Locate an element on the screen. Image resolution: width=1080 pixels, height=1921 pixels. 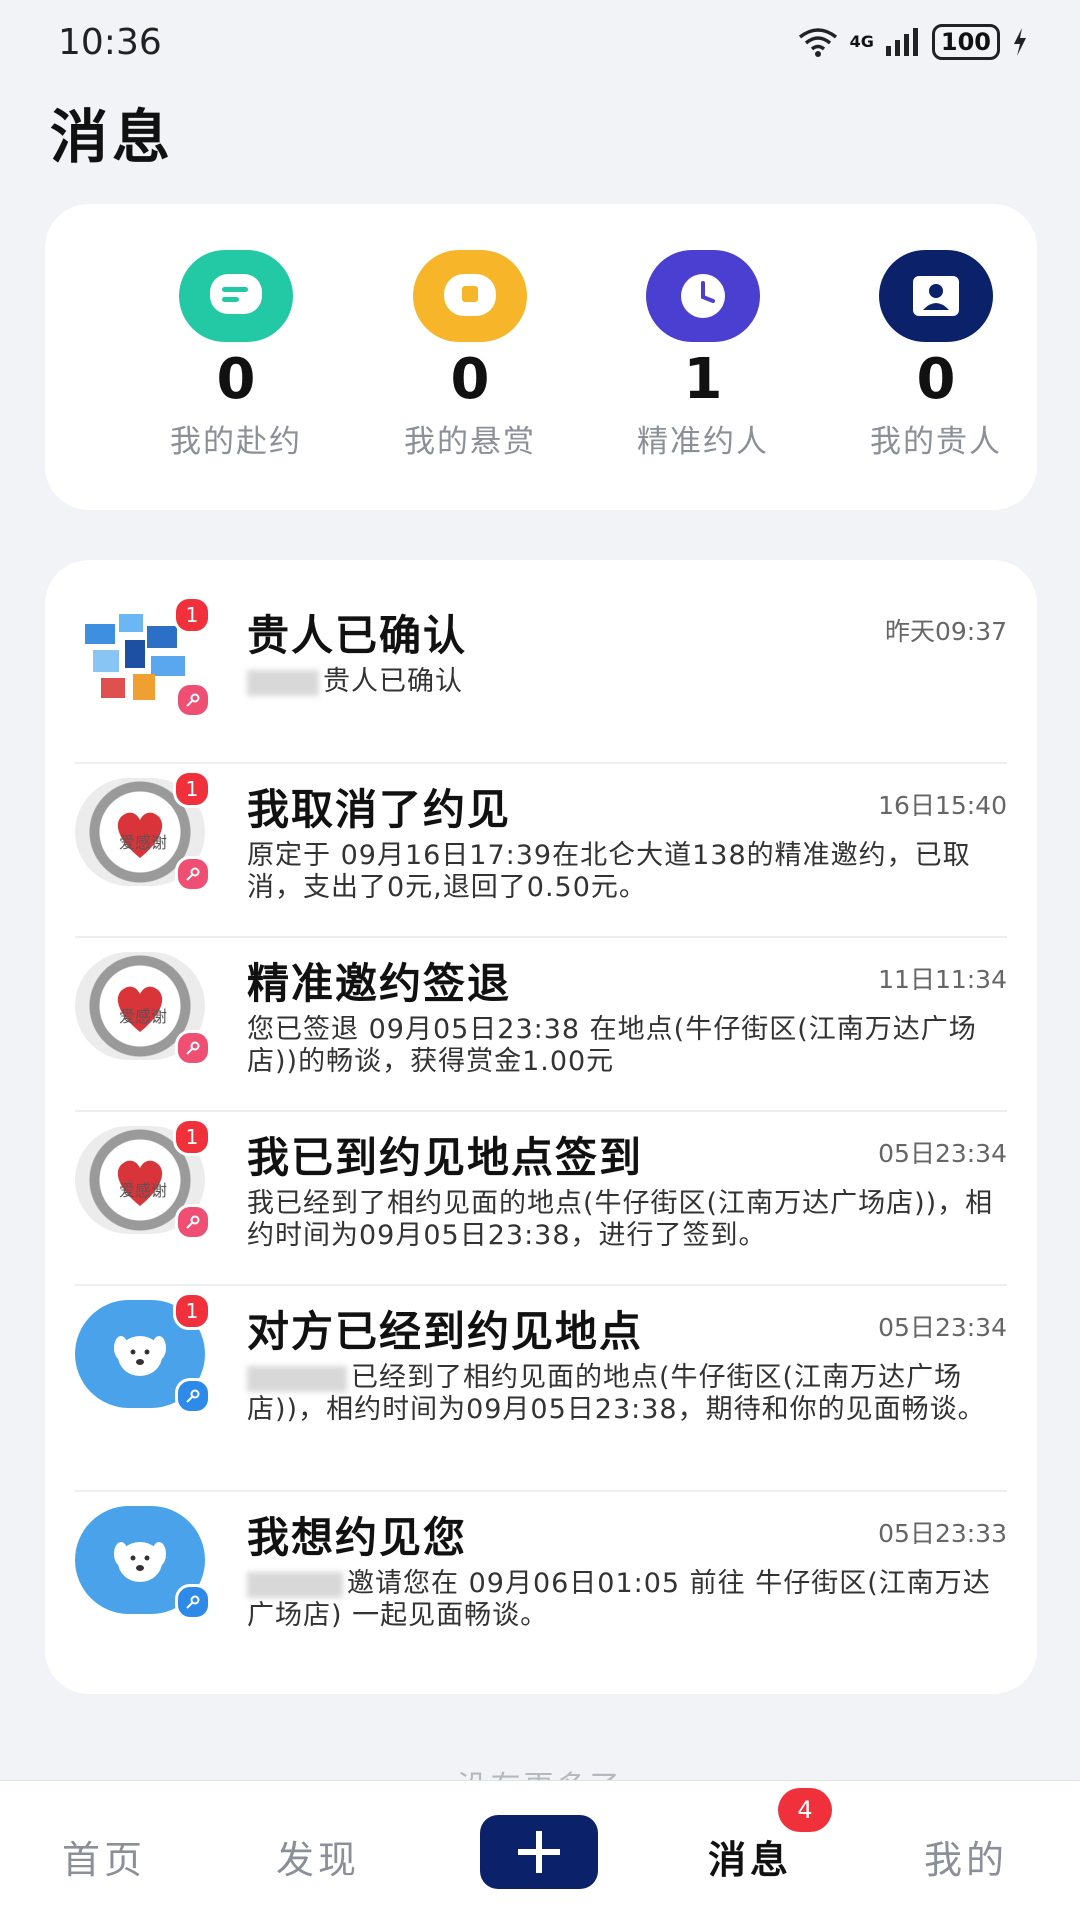
bottom-tabbar: 首页 发现 消息 4 我的 is located at coordinates (540, 1850).